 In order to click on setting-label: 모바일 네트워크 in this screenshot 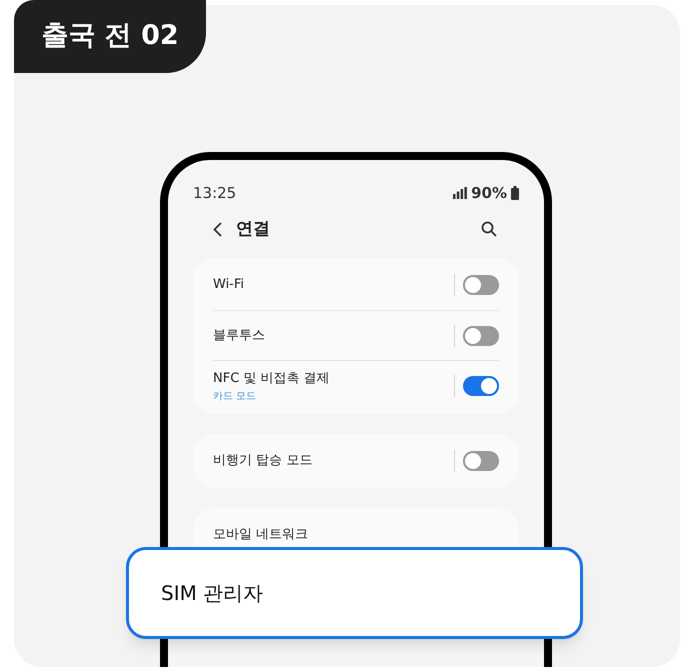, I will do `click(260, 534)`.